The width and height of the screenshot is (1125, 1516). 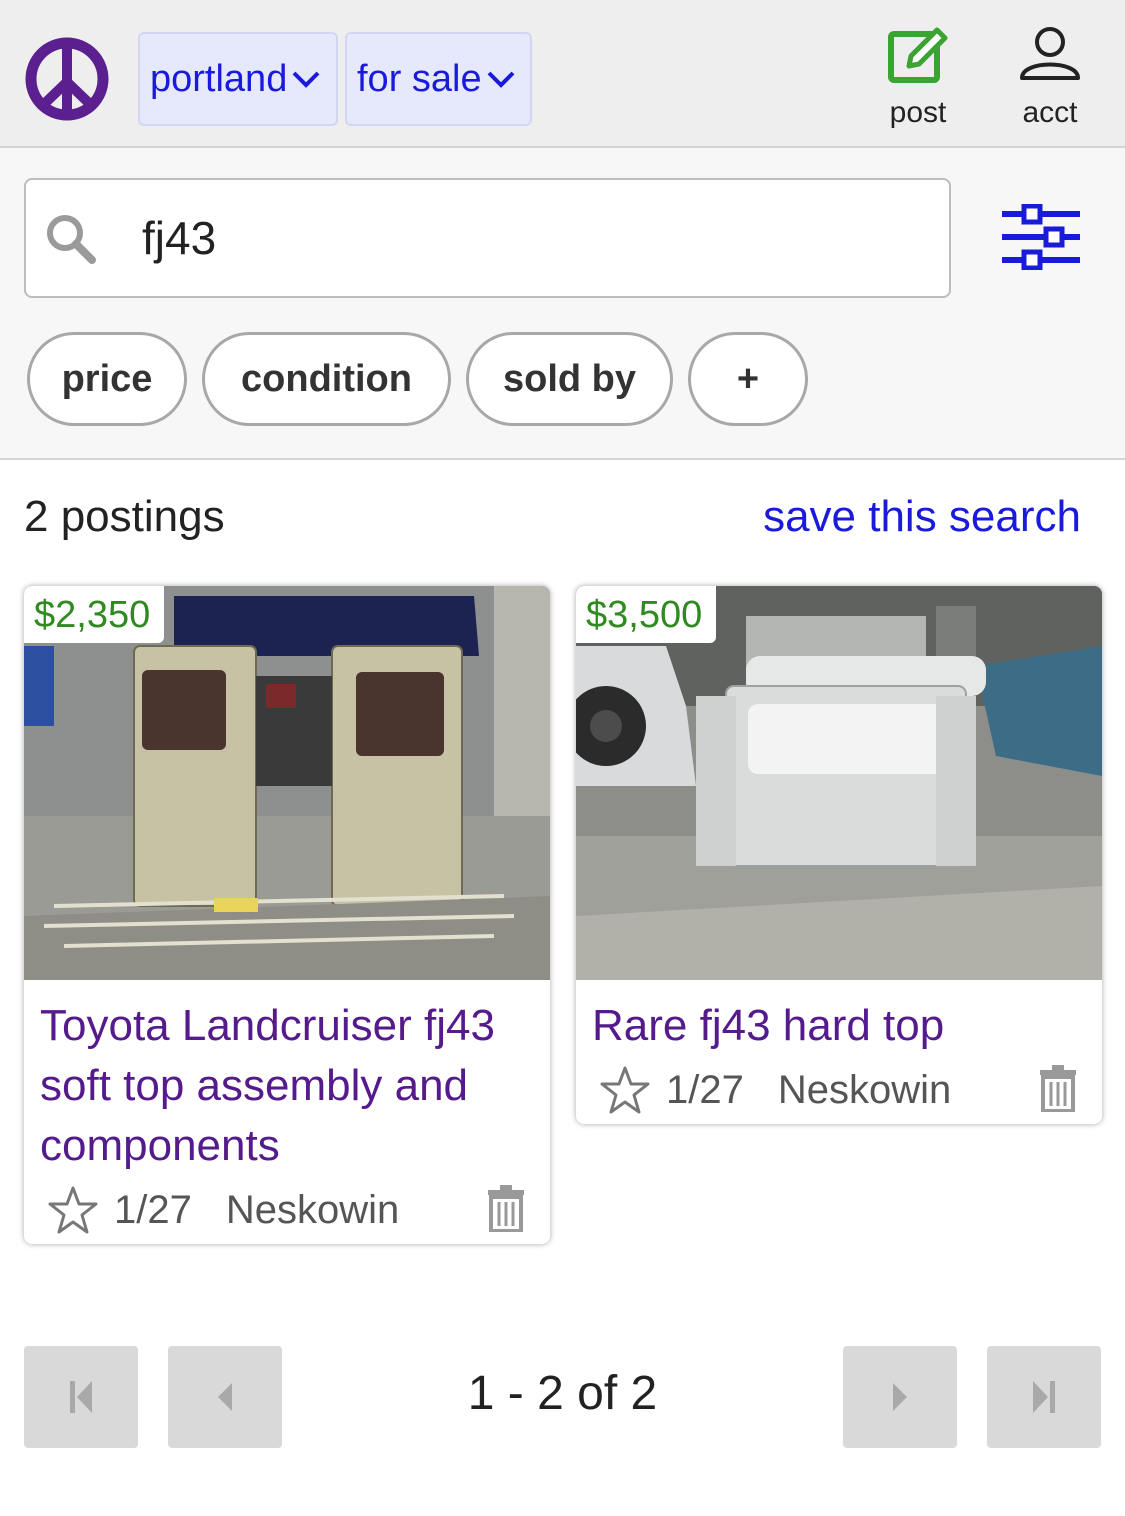 What do you see at coordinates (67, 79) in the screenshot?
I see `peace-logo-icon` at bounding box center [67, 79].